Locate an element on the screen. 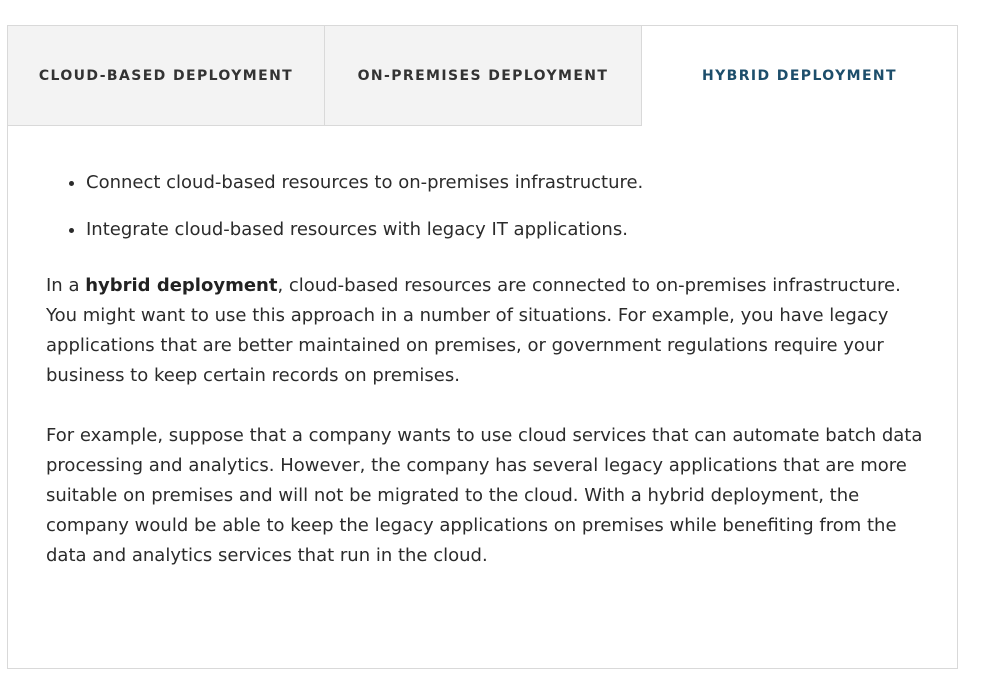  tab-label: ON-PREMISES DEPLOYMENT is located at coordinates (483, 75).